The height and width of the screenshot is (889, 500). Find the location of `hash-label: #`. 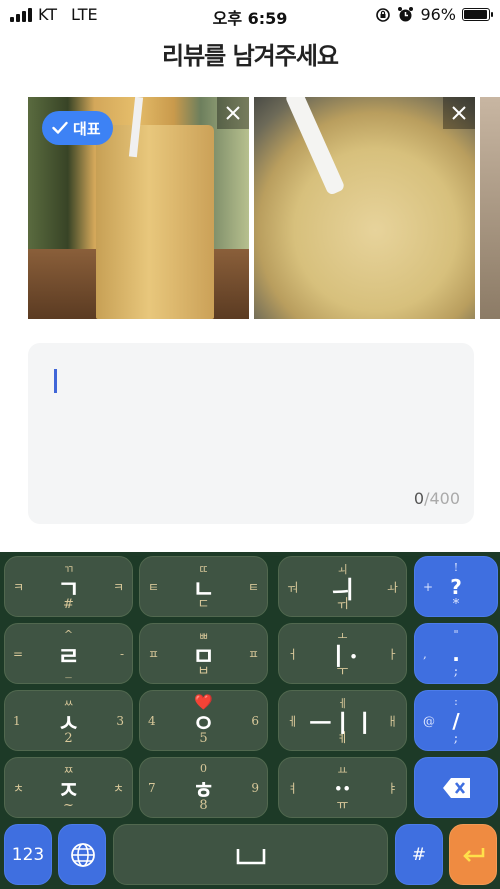

hash-label: # is located at coordinates (419, 854).